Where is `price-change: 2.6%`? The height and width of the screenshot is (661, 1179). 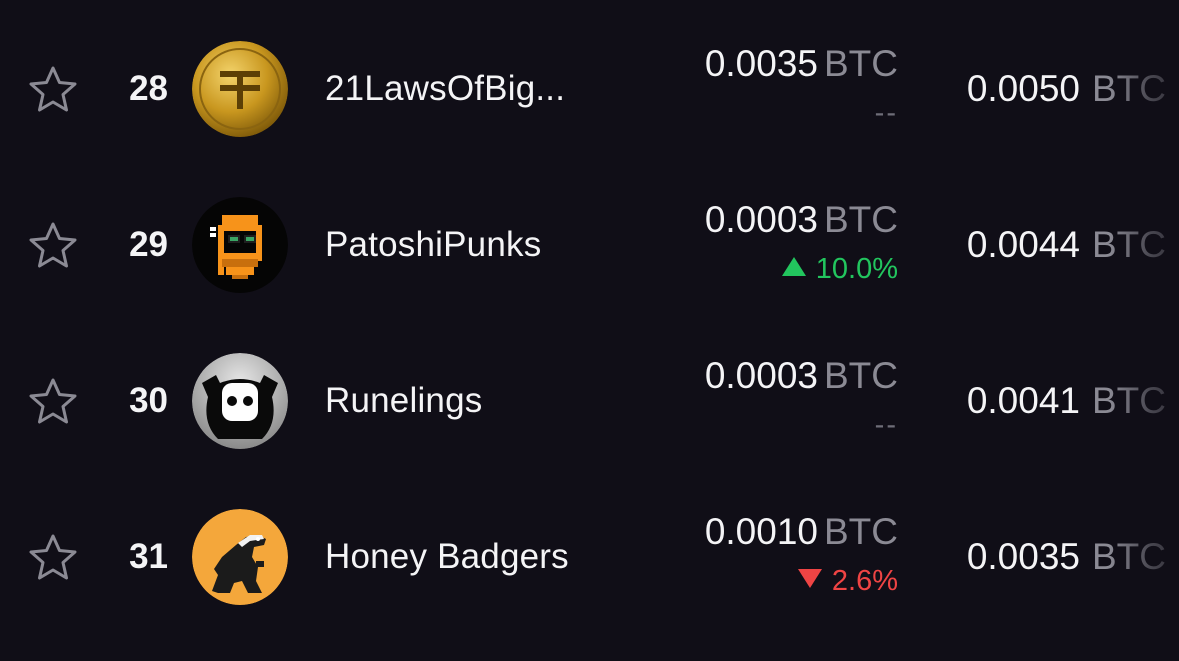 price-change: 2.6% is located at coordinates (801, 581).